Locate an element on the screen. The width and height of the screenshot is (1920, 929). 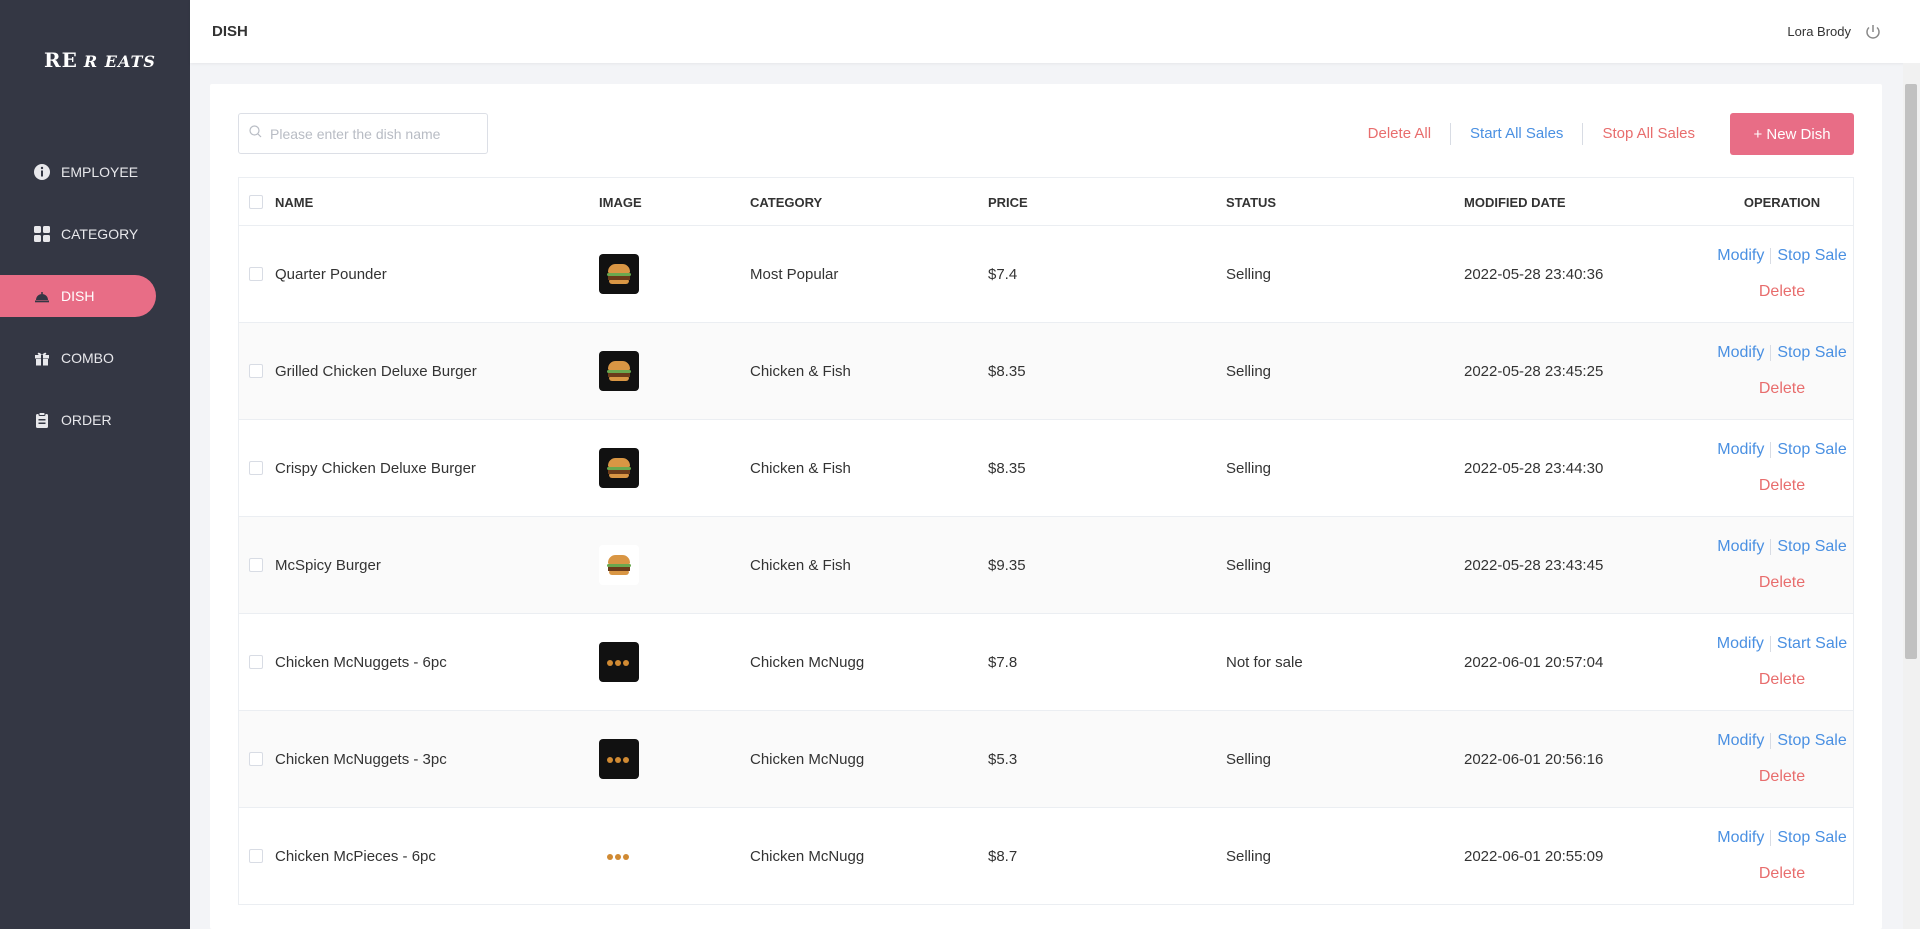
dish-name: Chicken McNuggets - 3pc is located at coordinates (361, 759).